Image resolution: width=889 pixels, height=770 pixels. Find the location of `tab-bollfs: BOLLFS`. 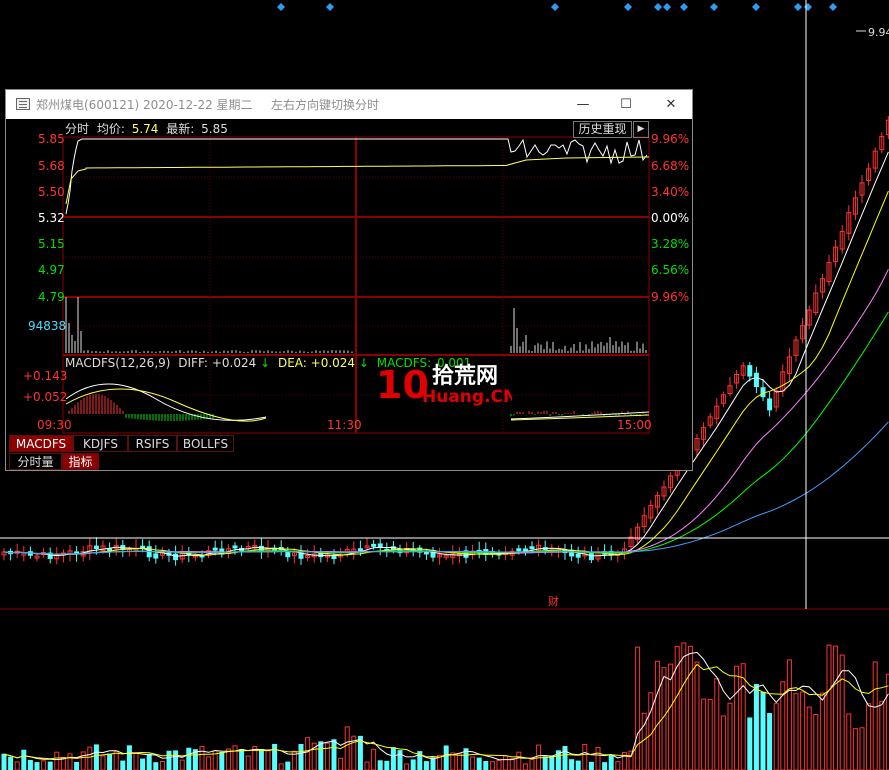

tab-bollfs: BOLLFS is located at coordinates (205, 443).